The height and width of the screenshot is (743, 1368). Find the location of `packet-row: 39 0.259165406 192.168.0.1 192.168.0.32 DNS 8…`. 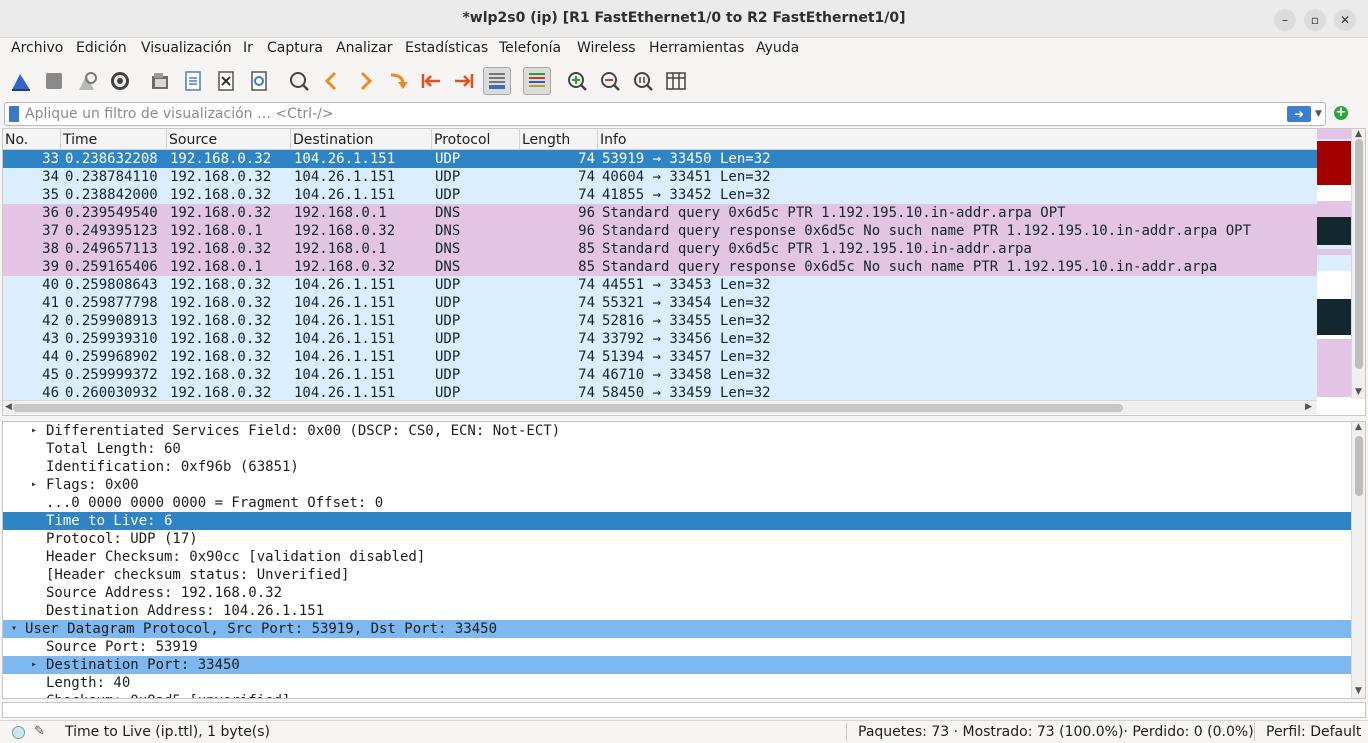

packet-row: 39 0.259165406 192.168.0.1 192.168.0.32 DNS 8… is located at coordinates (660, 267).